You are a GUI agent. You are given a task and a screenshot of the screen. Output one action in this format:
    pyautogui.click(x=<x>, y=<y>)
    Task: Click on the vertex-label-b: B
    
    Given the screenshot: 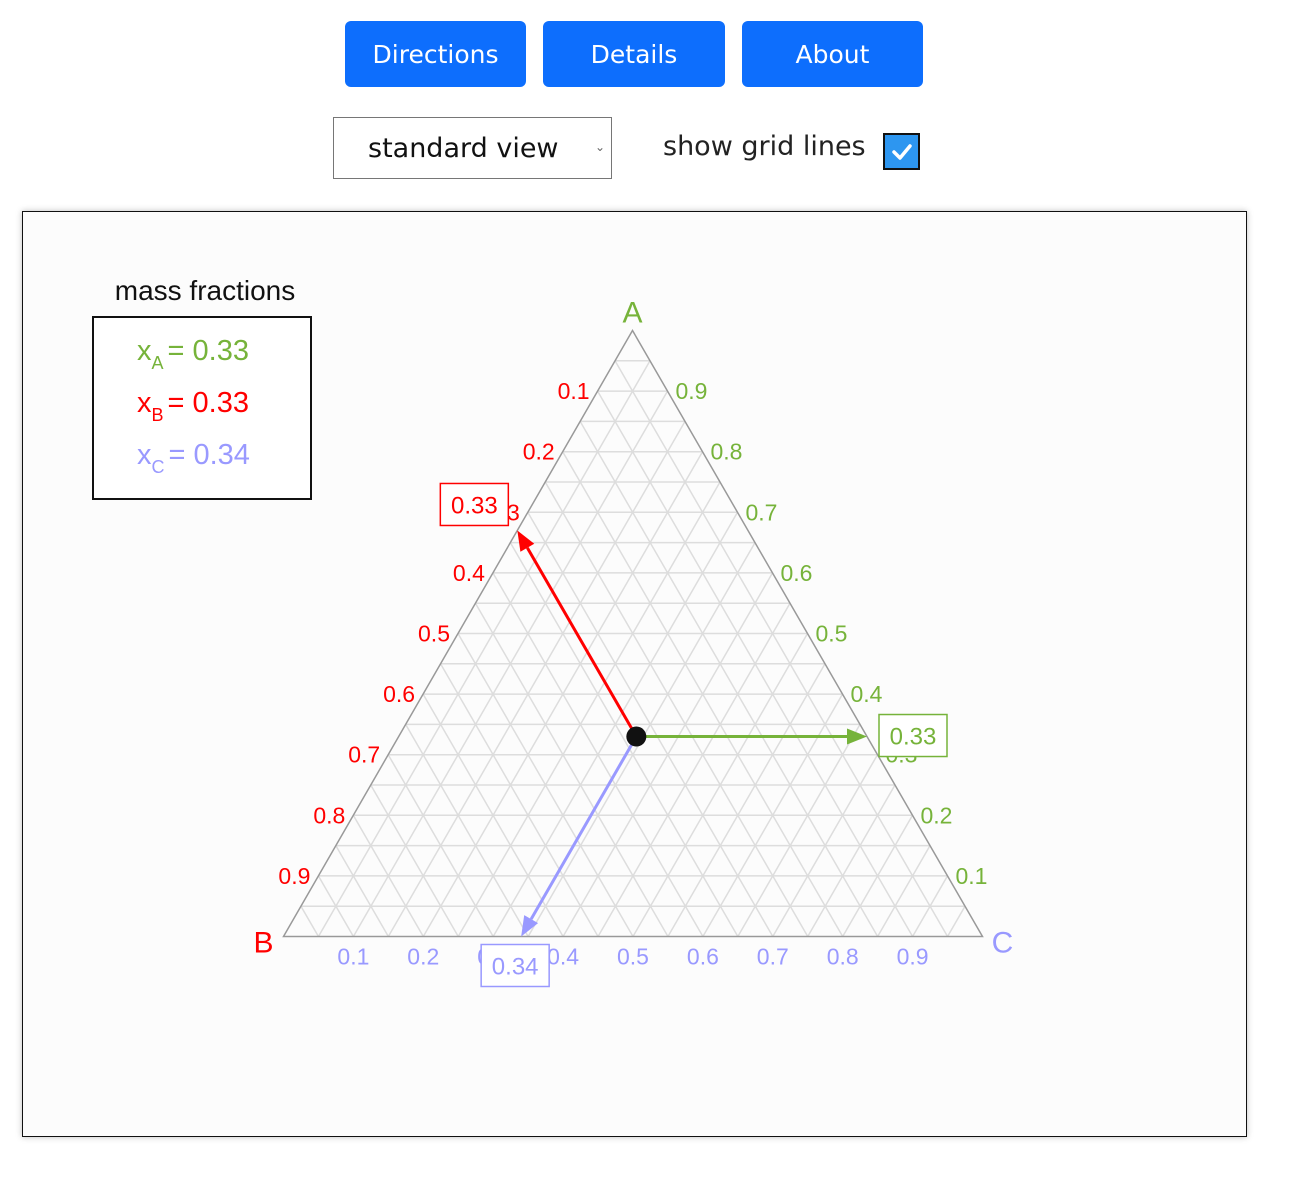 What is the action you would take?
    pyautogui.click(x=263, y=943)
    